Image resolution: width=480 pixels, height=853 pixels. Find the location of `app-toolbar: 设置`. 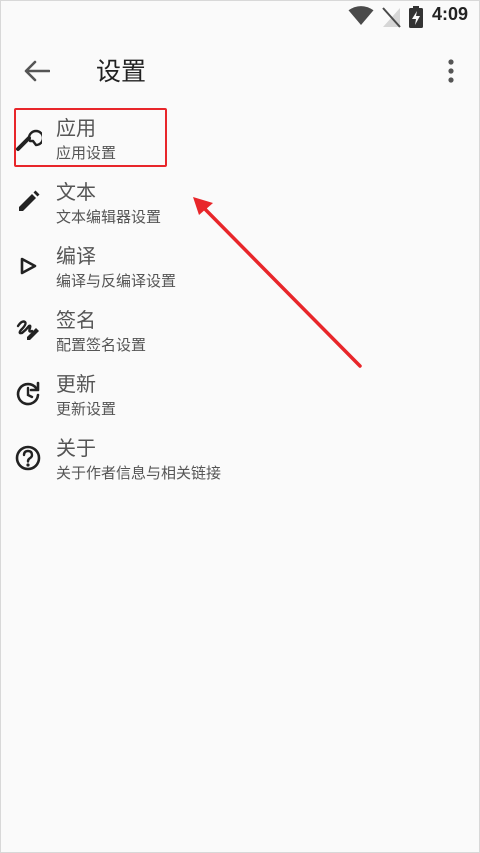

app-toolbar: 设置 is located at coordinates (240, 70).